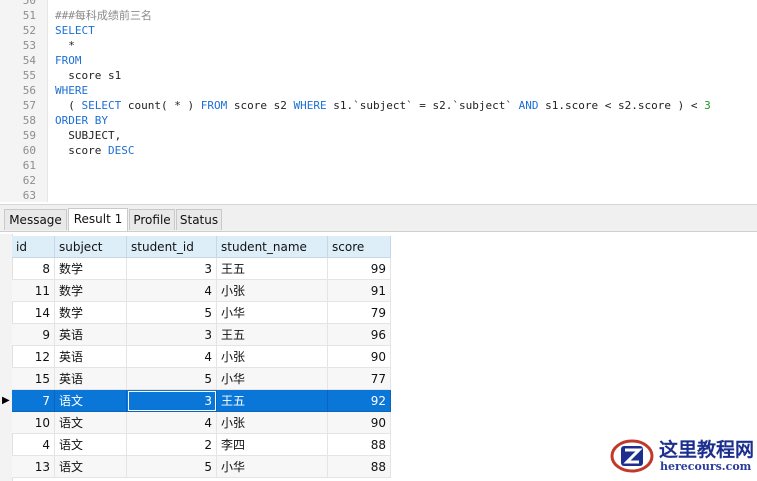 This screenshot has height=481, width=757. Describe the element at coordinates (378, 165) in the screenshot. I see `code-line: 61` at that location.